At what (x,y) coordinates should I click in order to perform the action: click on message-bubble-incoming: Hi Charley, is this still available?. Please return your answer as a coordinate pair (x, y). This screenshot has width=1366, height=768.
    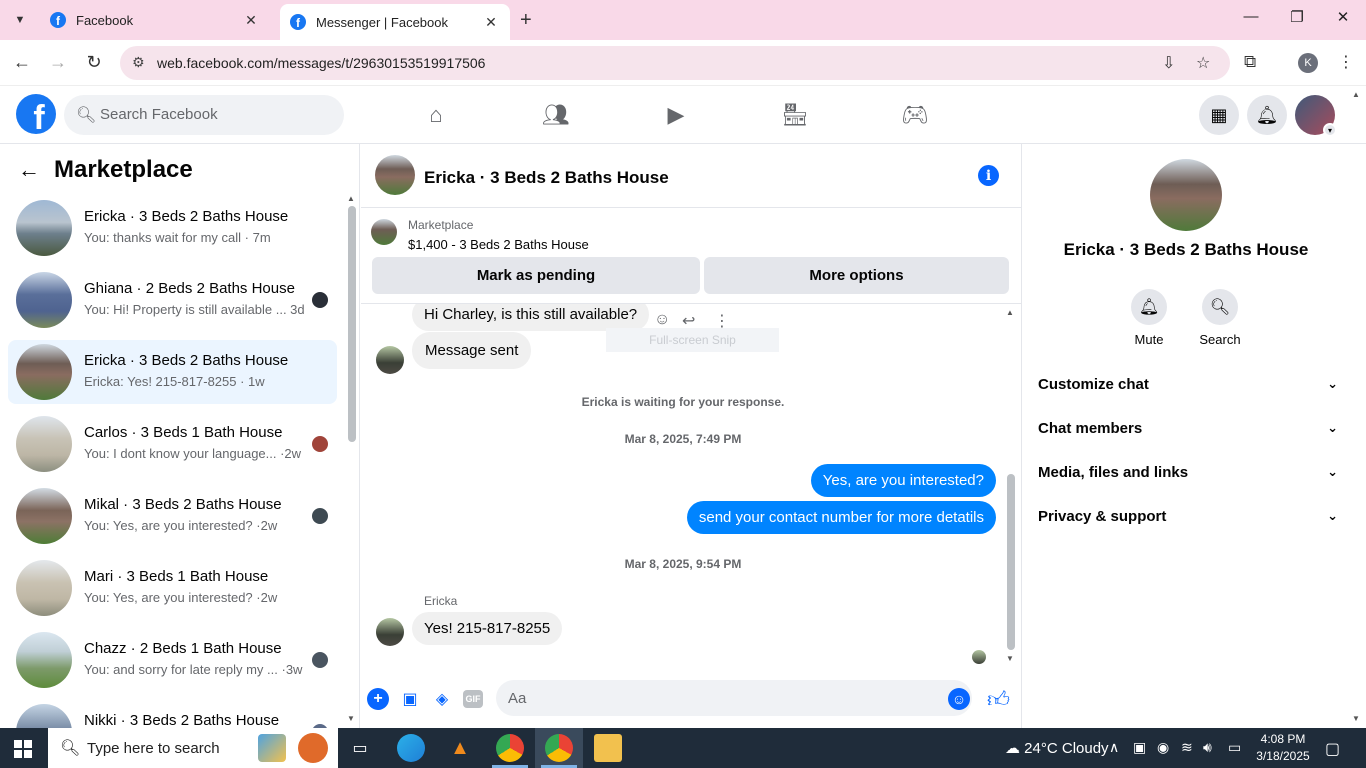
    Looking at the image, I should click on (531, 317).